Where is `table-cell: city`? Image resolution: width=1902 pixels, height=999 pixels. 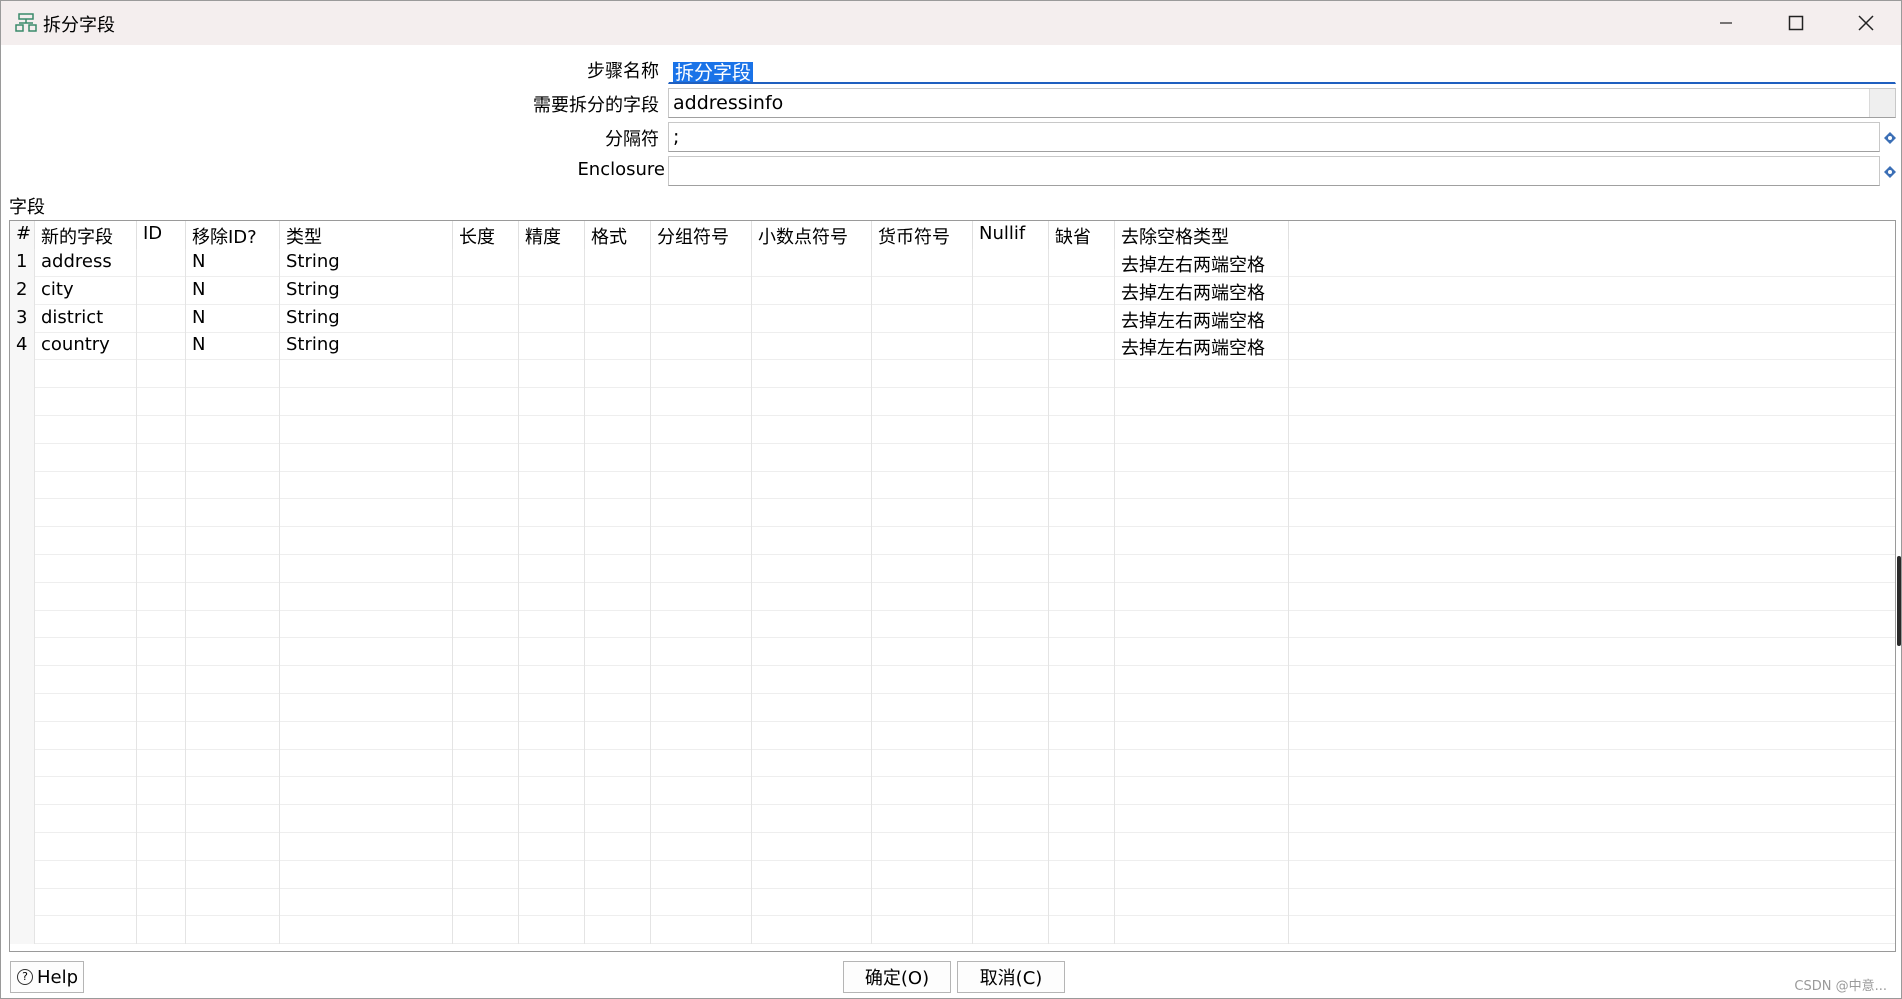 table-cell: city is located at coordinates (86, 290).